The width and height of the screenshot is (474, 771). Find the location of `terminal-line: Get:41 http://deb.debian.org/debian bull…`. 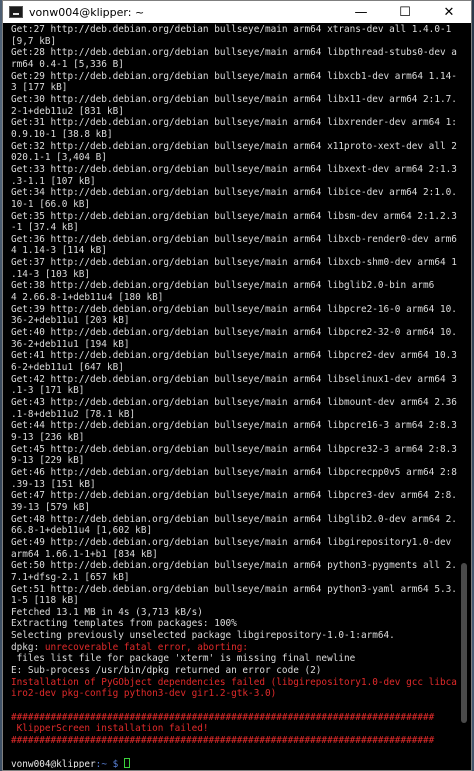

terminal-line: Get:41 http://deb.debian.org/debian bull… is located at coordinates (234, 356).